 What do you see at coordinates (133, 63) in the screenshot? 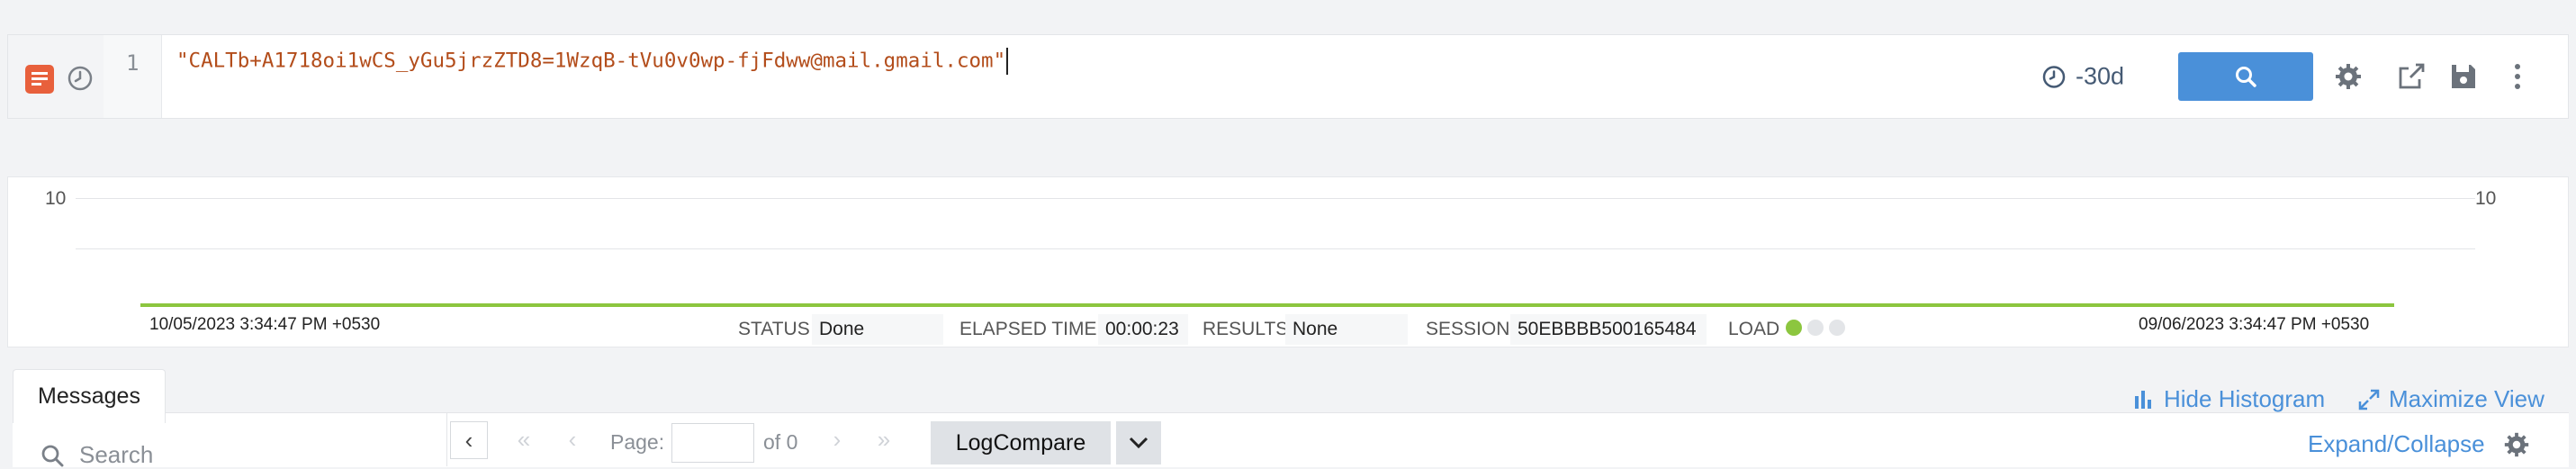
I see `line-number: 1` at bounding box center [133, 63].